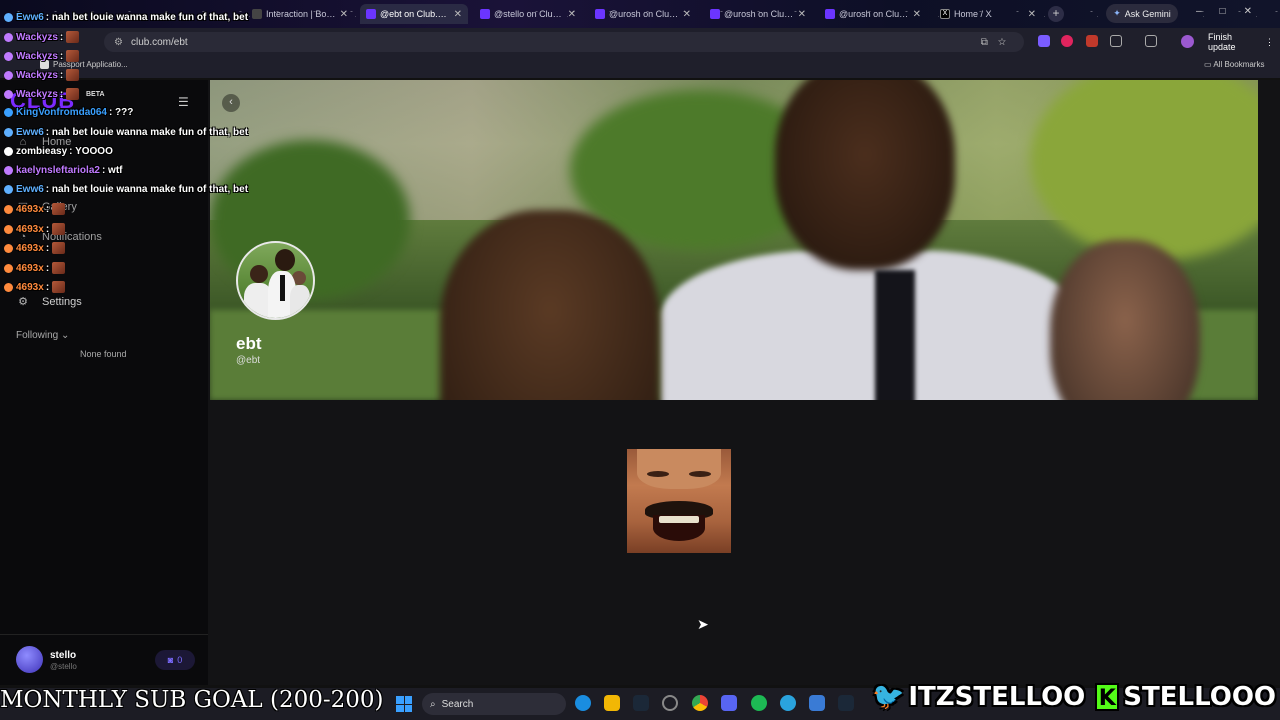 Image resolution: width=1280 pixels, height=720 pixels. What do you see at coordinates (1234, 64) in the screenshot?
I see `all-bookmarks-button: ▭ All Bookmarks` at bounding box center [1234, 64].